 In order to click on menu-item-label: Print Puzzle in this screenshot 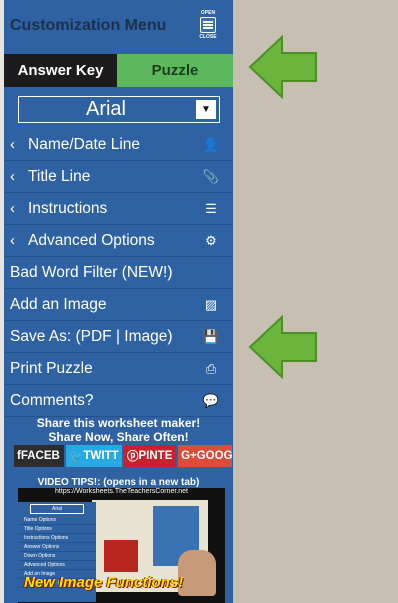, I will do `click(51, 368)`.